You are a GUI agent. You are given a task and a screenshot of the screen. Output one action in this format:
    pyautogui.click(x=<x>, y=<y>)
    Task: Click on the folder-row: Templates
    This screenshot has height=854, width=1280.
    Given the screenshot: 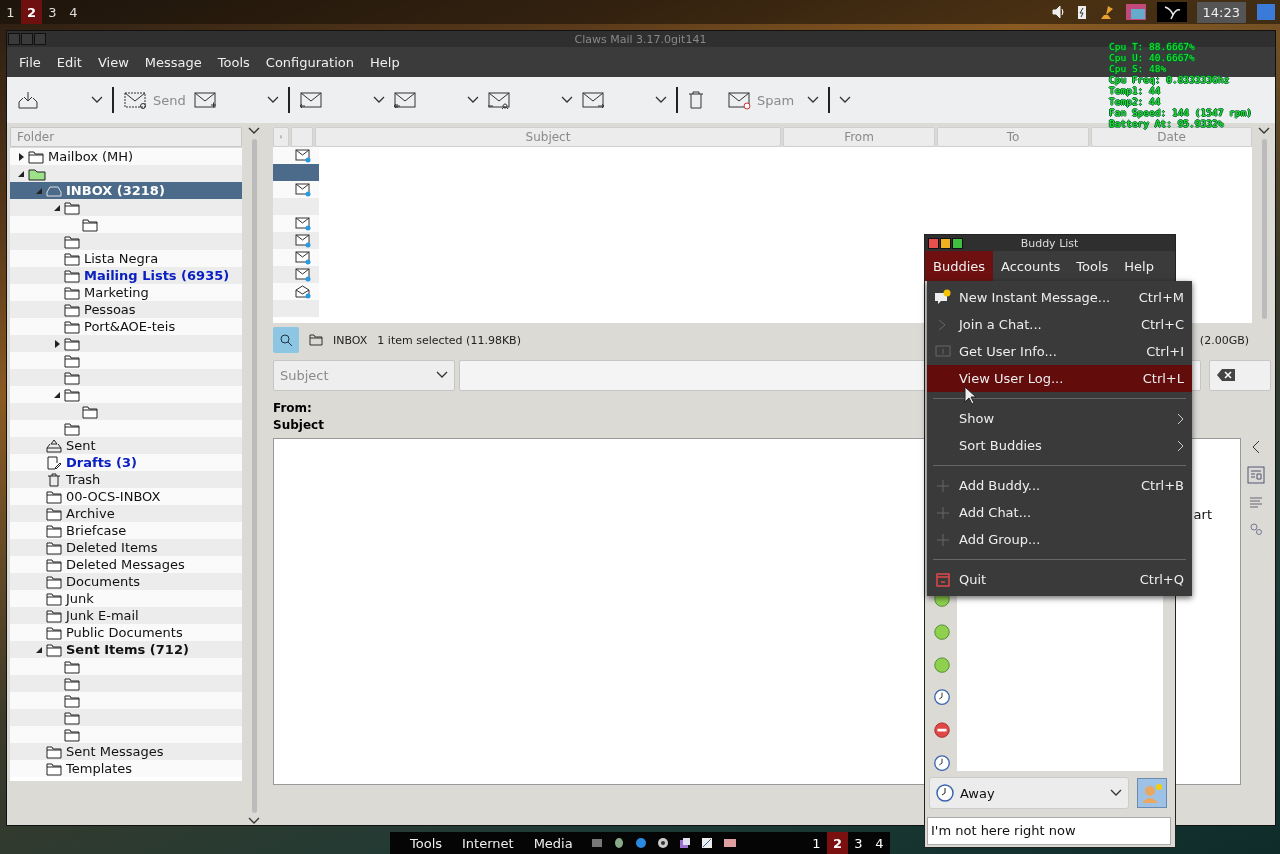 What is the action you would take?
    pyautogui.click(x=126, y=768)
    